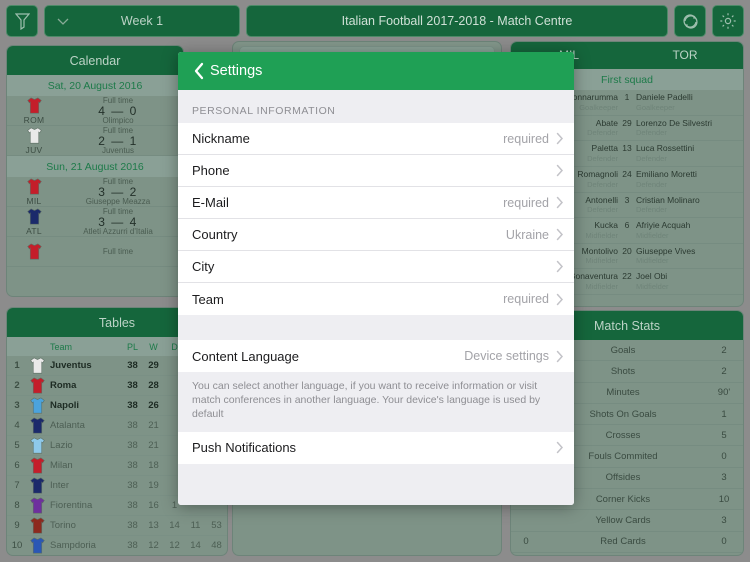  What do you see at coordinates (195, 525) in the screenshot?
I see `standings-l: 11` at bounding box center [195, 525].